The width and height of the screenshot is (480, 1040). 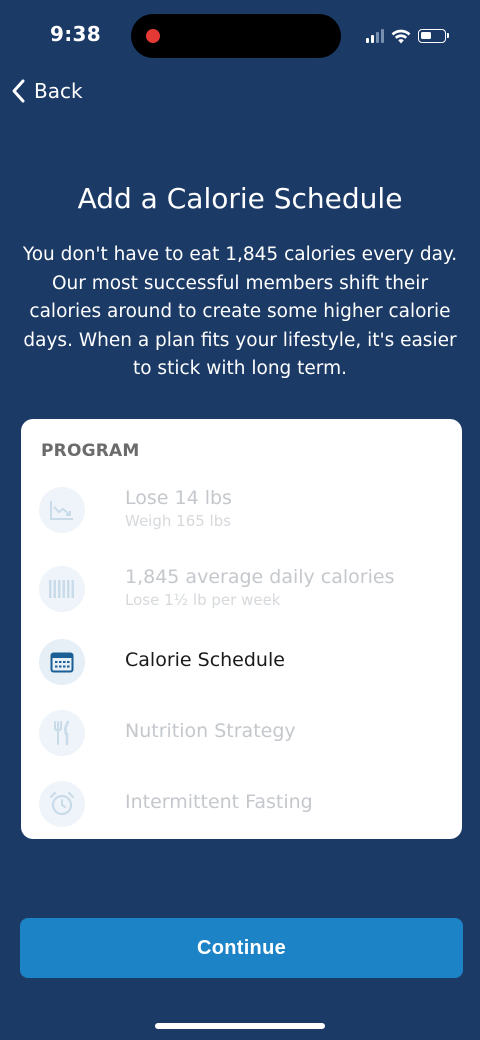 I want to click on recording-indicator-icon, so click(x=153, y=36).